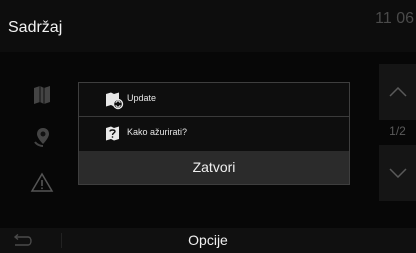  I want to click on bottom-bar: Opcije, so click(208, 240).